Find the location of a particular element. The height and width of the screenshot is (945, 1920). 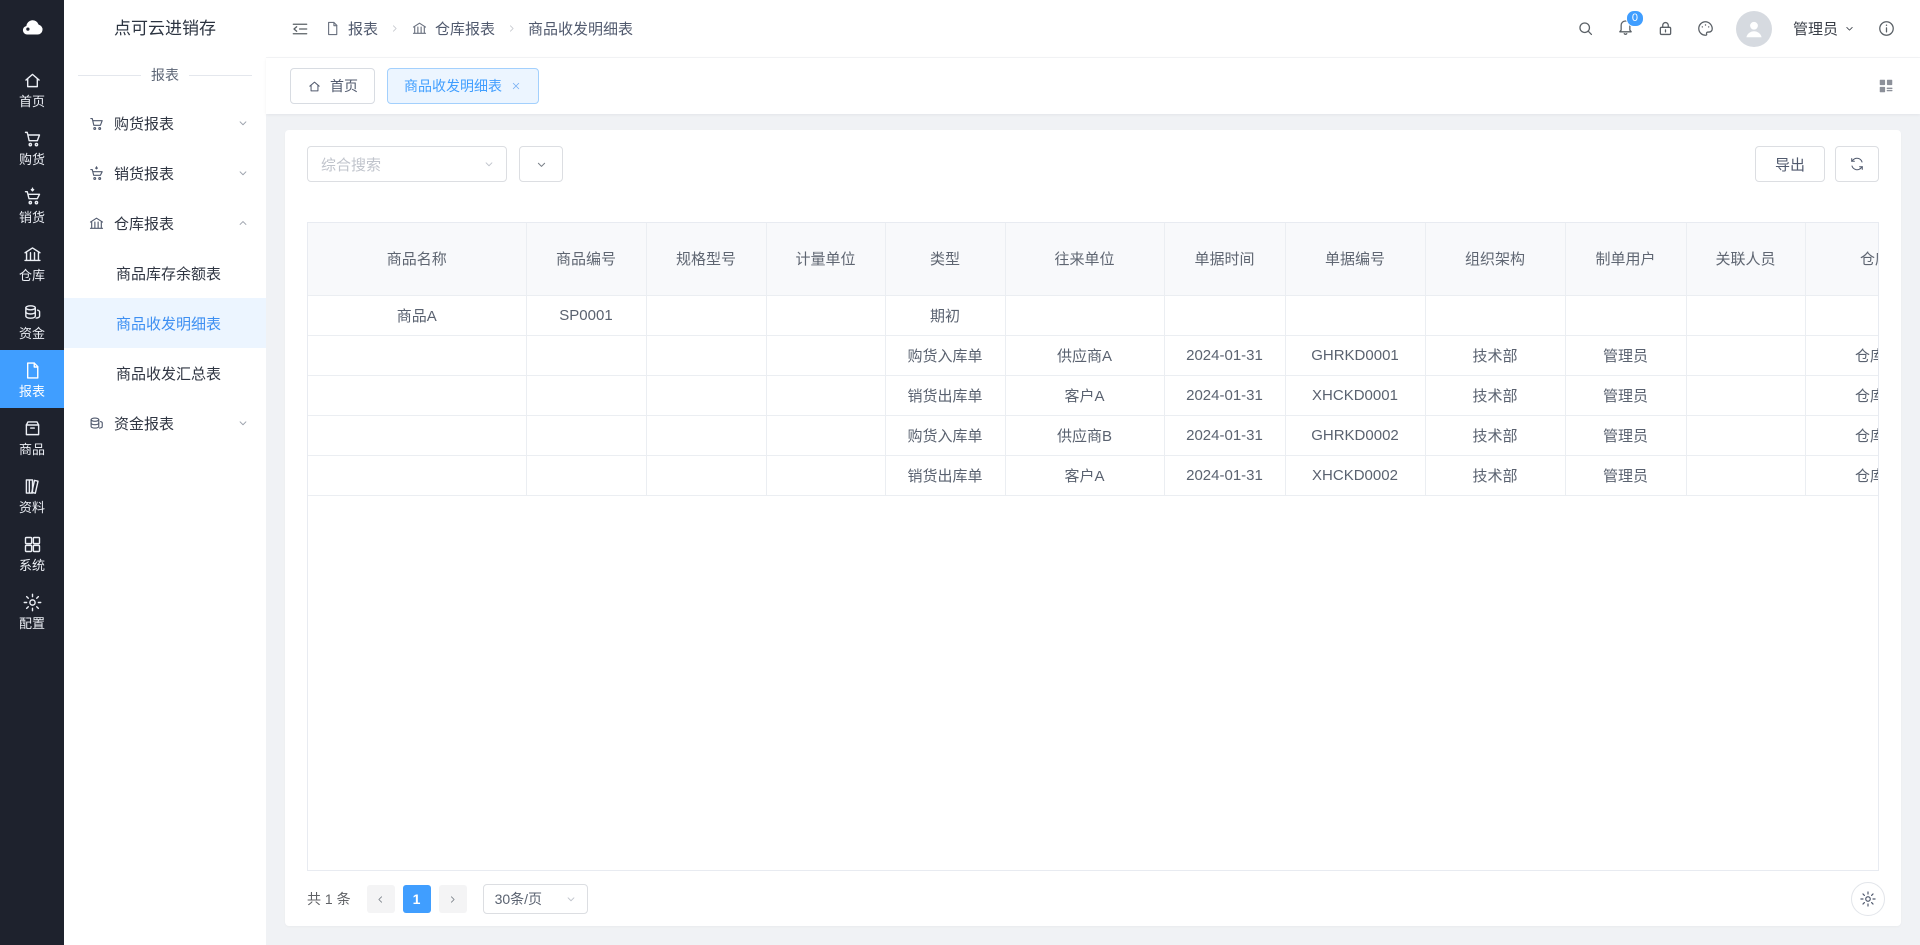

sidebar-item-goods: 商品 is located at coordinates (32, 437).